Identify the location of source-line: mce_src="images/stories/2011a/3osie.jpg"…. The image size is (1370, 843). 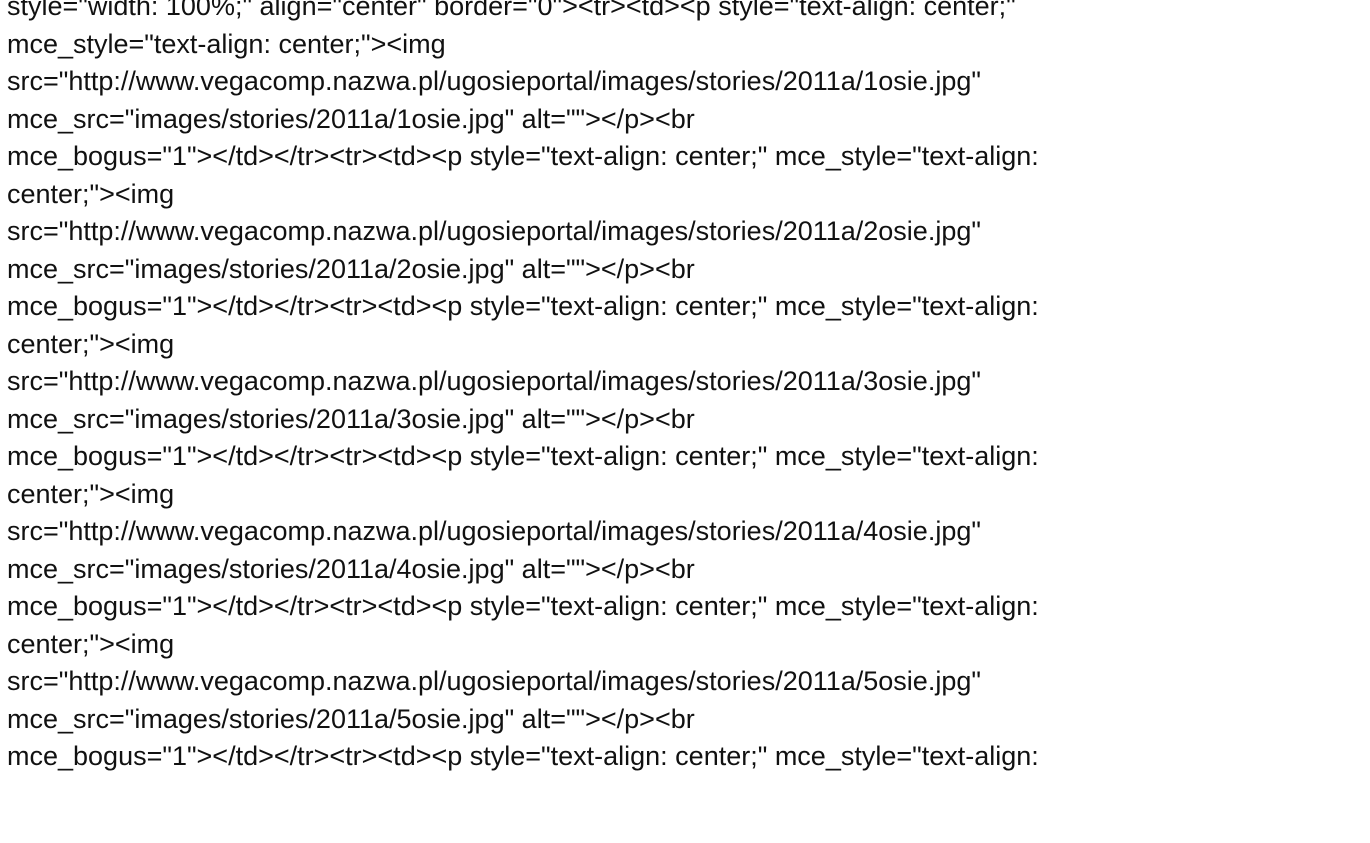
(351, 418).